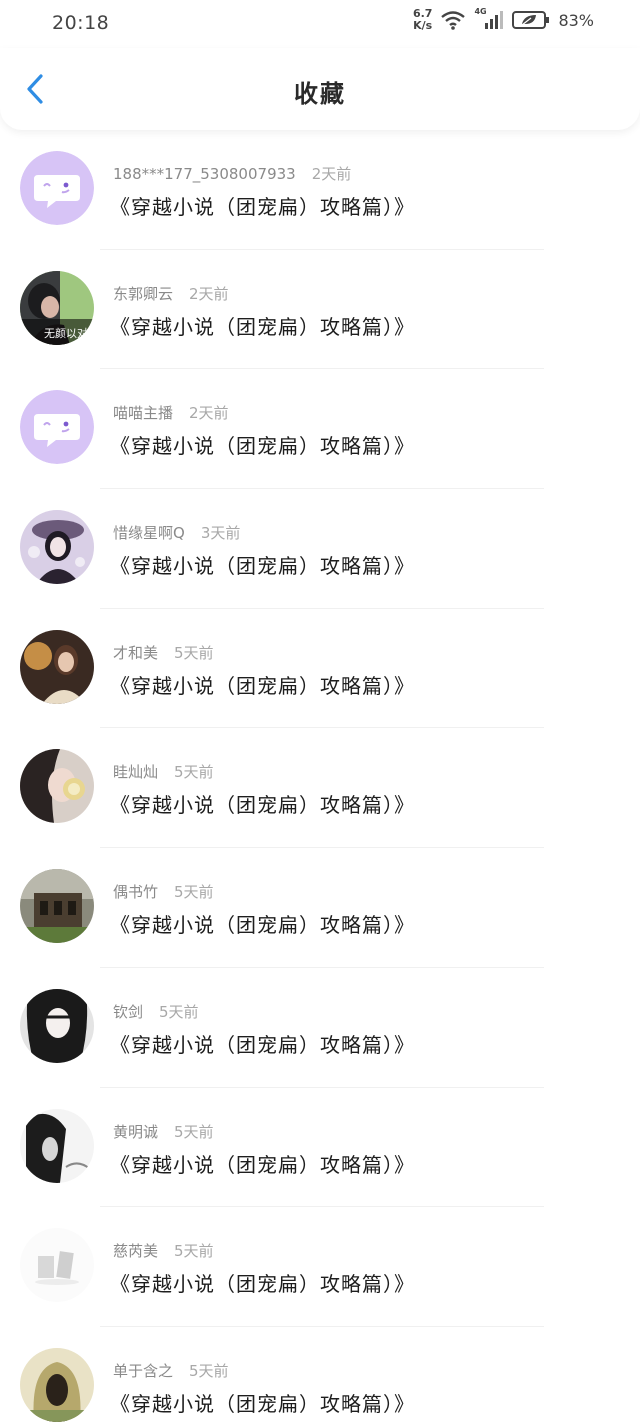 This screenshot has width=640, height=1422. I want to click on author-name: 慈芮美, so click(136, 1251).